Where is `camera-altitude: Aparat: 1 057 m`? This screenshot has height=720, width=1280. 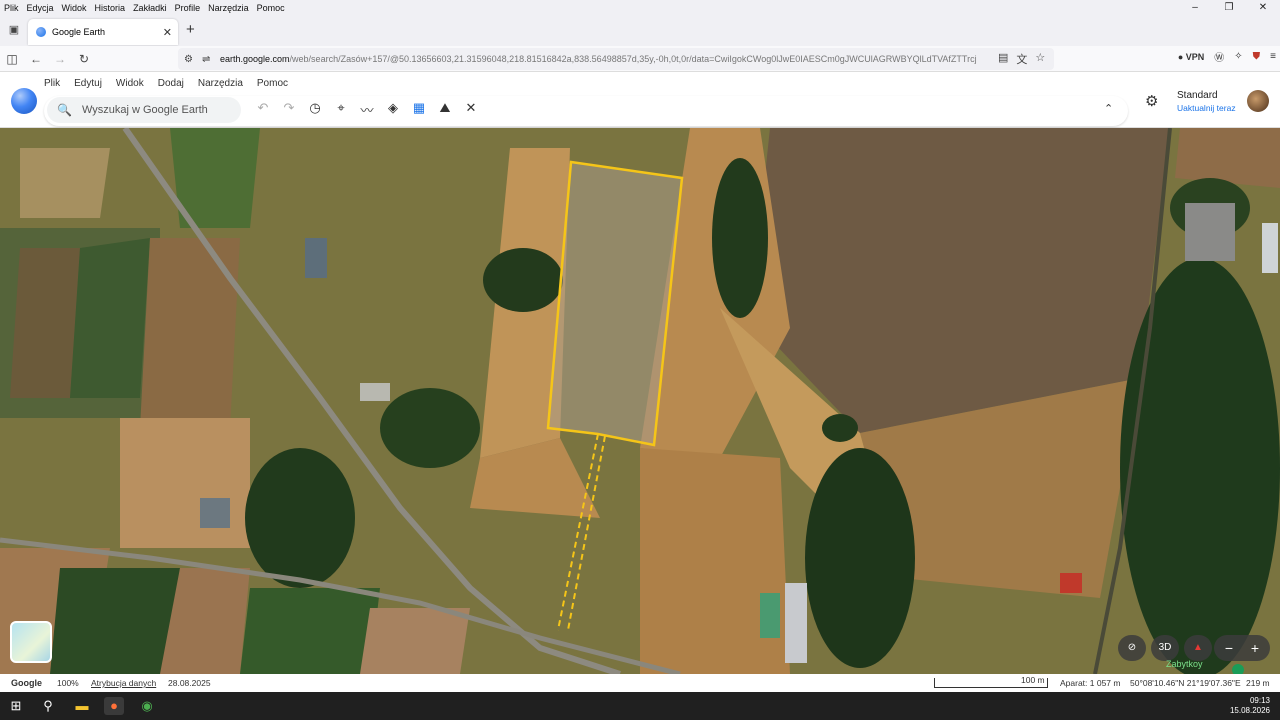 camera-altitude: Aparat: 1 057 m is located at coordinates (1090, 683).